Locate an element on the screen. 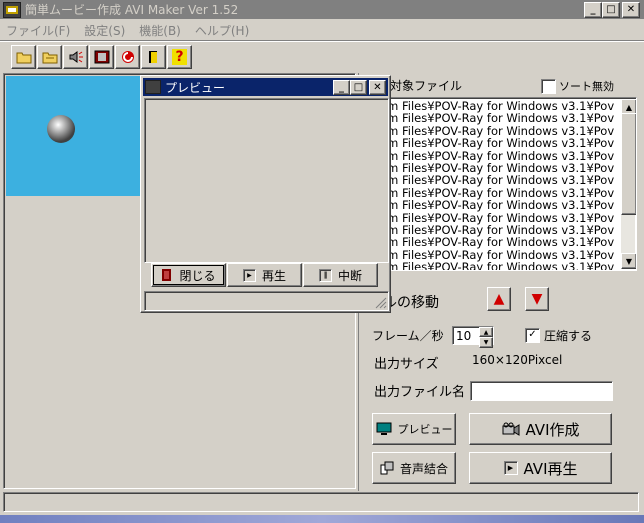 The height and width of the screenshot is (523, 644). preview-display is located at coordinates (266, 180).